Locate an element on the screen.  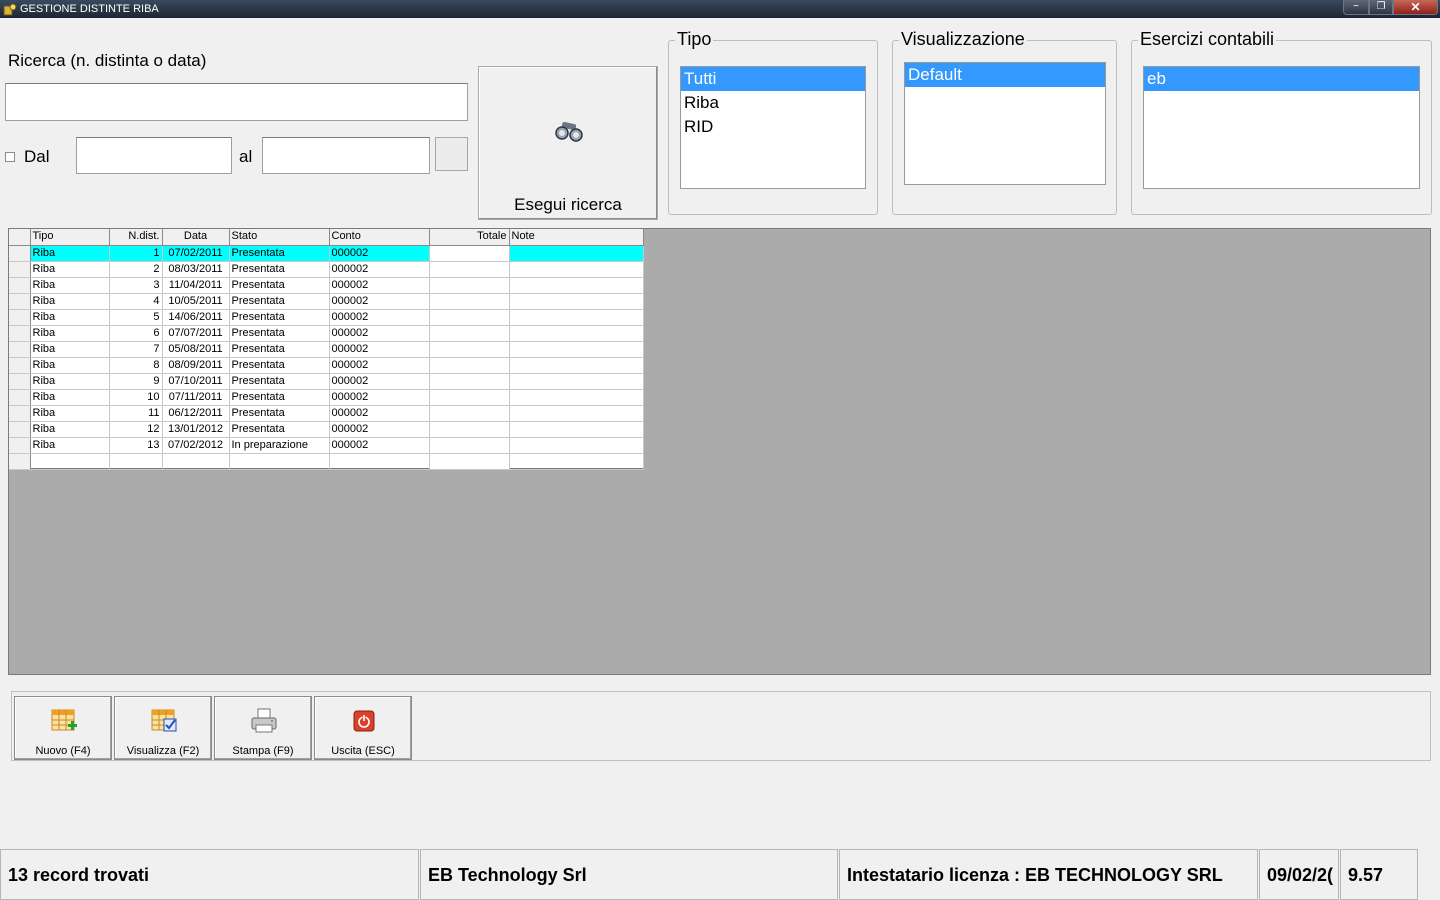
cell-ndist: 7 is located at coordinates (136, 349).